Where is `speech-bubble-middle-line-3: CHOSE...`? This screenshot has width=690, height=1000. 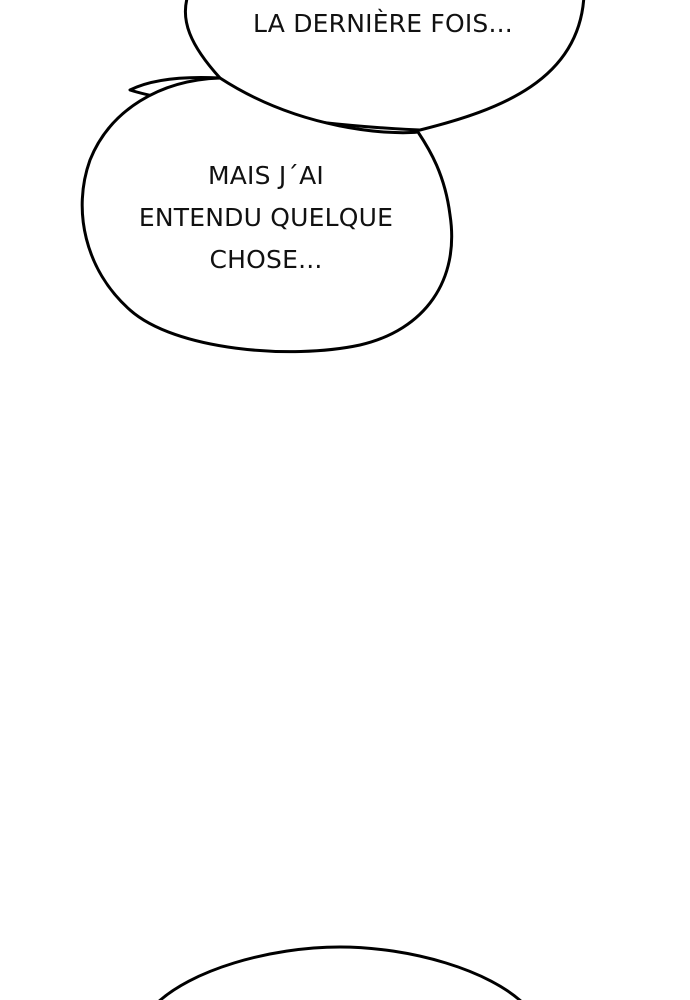
speech-bubble-middle-line-3: CHOSE... is located at coordinates (265, 259).